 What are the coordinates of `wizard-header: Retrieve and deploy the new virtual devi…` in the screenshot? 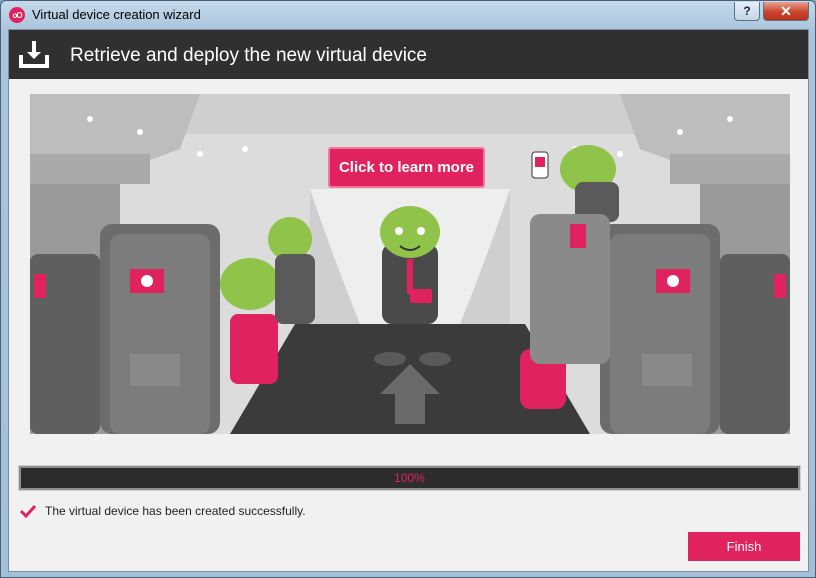 It's located at (408, 54).